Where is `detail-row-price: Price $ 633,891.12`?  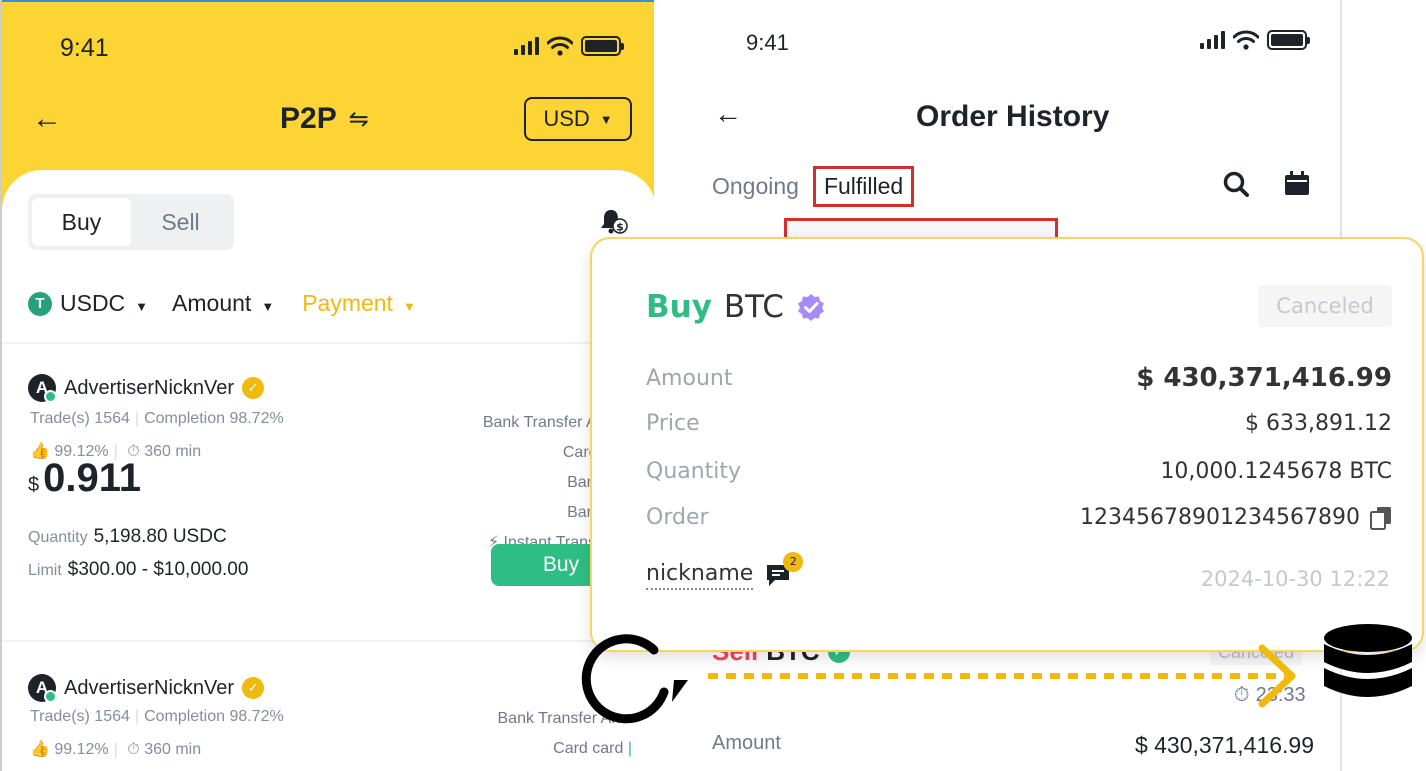
detail-row-price: Price $ 633,891.12 is located at coordinates (1019, 423).